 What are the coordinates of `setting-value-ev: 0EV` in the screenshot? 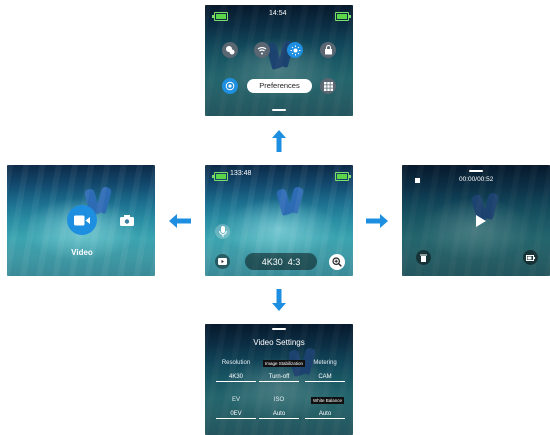 It's located at (236, 415).